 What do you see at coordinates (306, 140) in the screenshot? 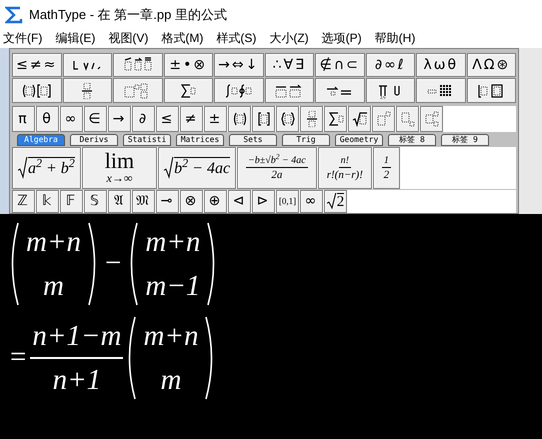
I see `palette-tab: Trig` at bounding box center [306, 140].